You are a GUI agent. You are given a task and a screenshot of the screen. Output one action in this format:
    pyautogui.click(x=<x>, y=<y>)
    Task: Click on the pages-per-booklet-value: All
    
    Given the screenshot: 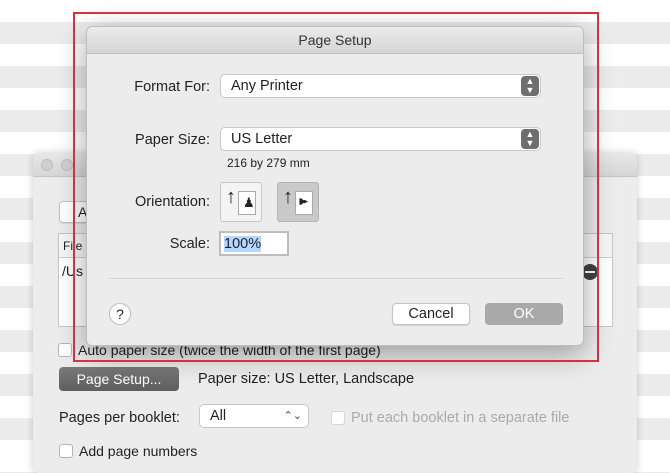 What is the action you would take?
    pyautogui.click(x=218, y=416)
    